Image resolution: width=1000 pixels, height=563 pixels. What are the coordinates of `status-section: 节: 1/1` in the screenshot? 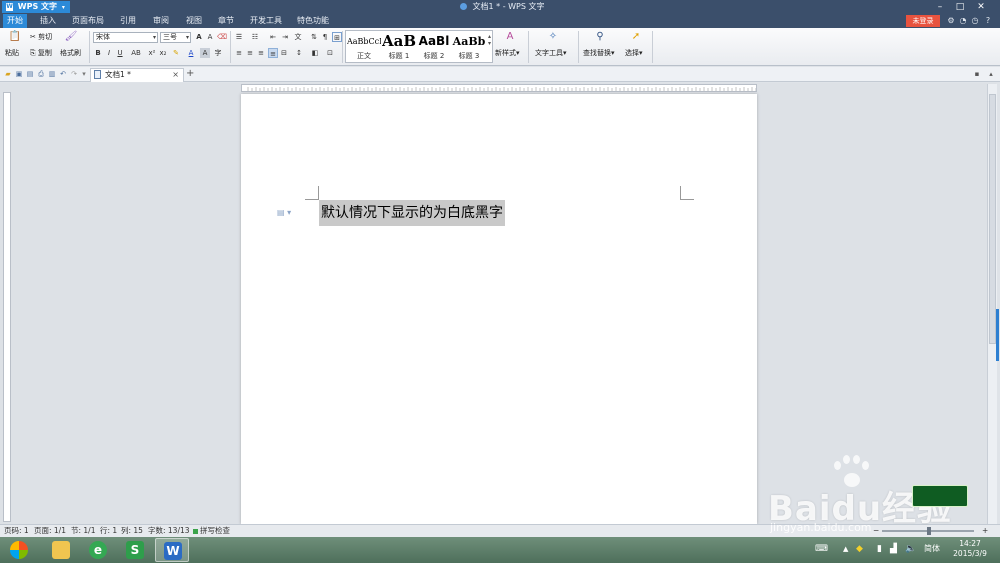 It's located at (83, 531).